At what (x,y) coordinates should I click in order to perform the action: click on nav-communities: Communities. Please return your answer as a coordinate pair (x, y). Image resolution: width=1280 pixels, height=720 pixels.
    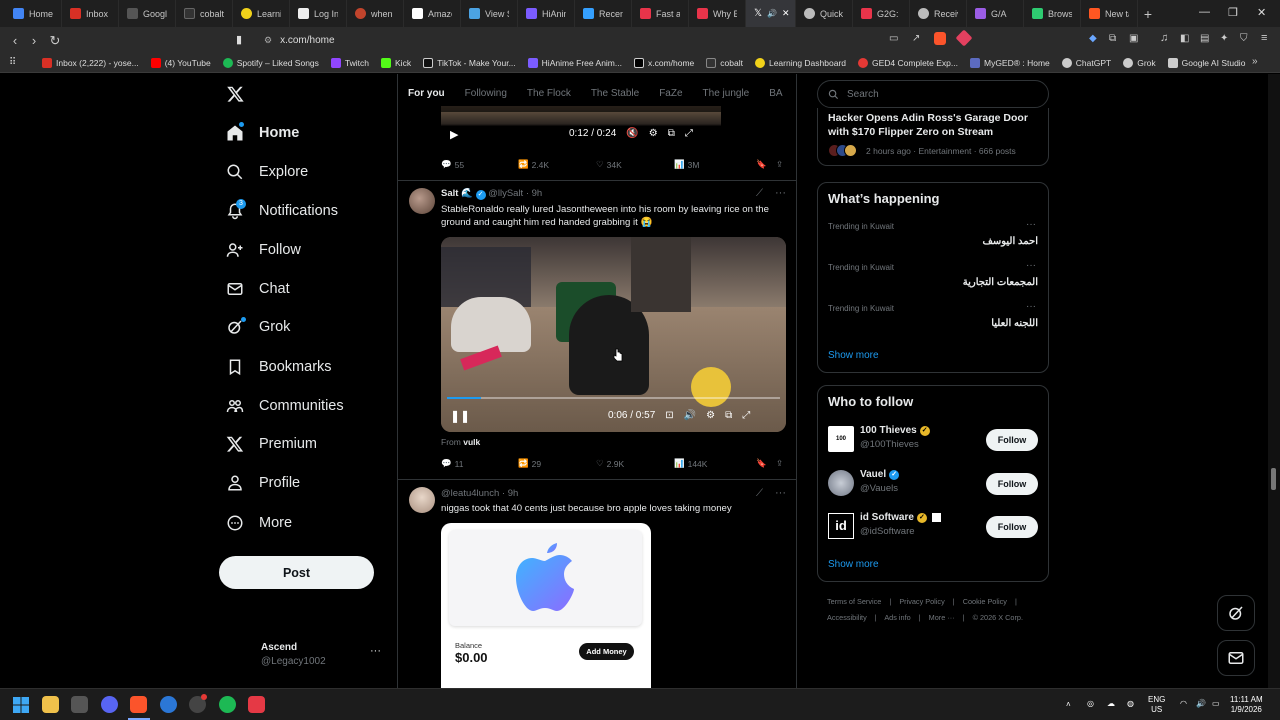
    Looking at the image, I should click on (285, 406).